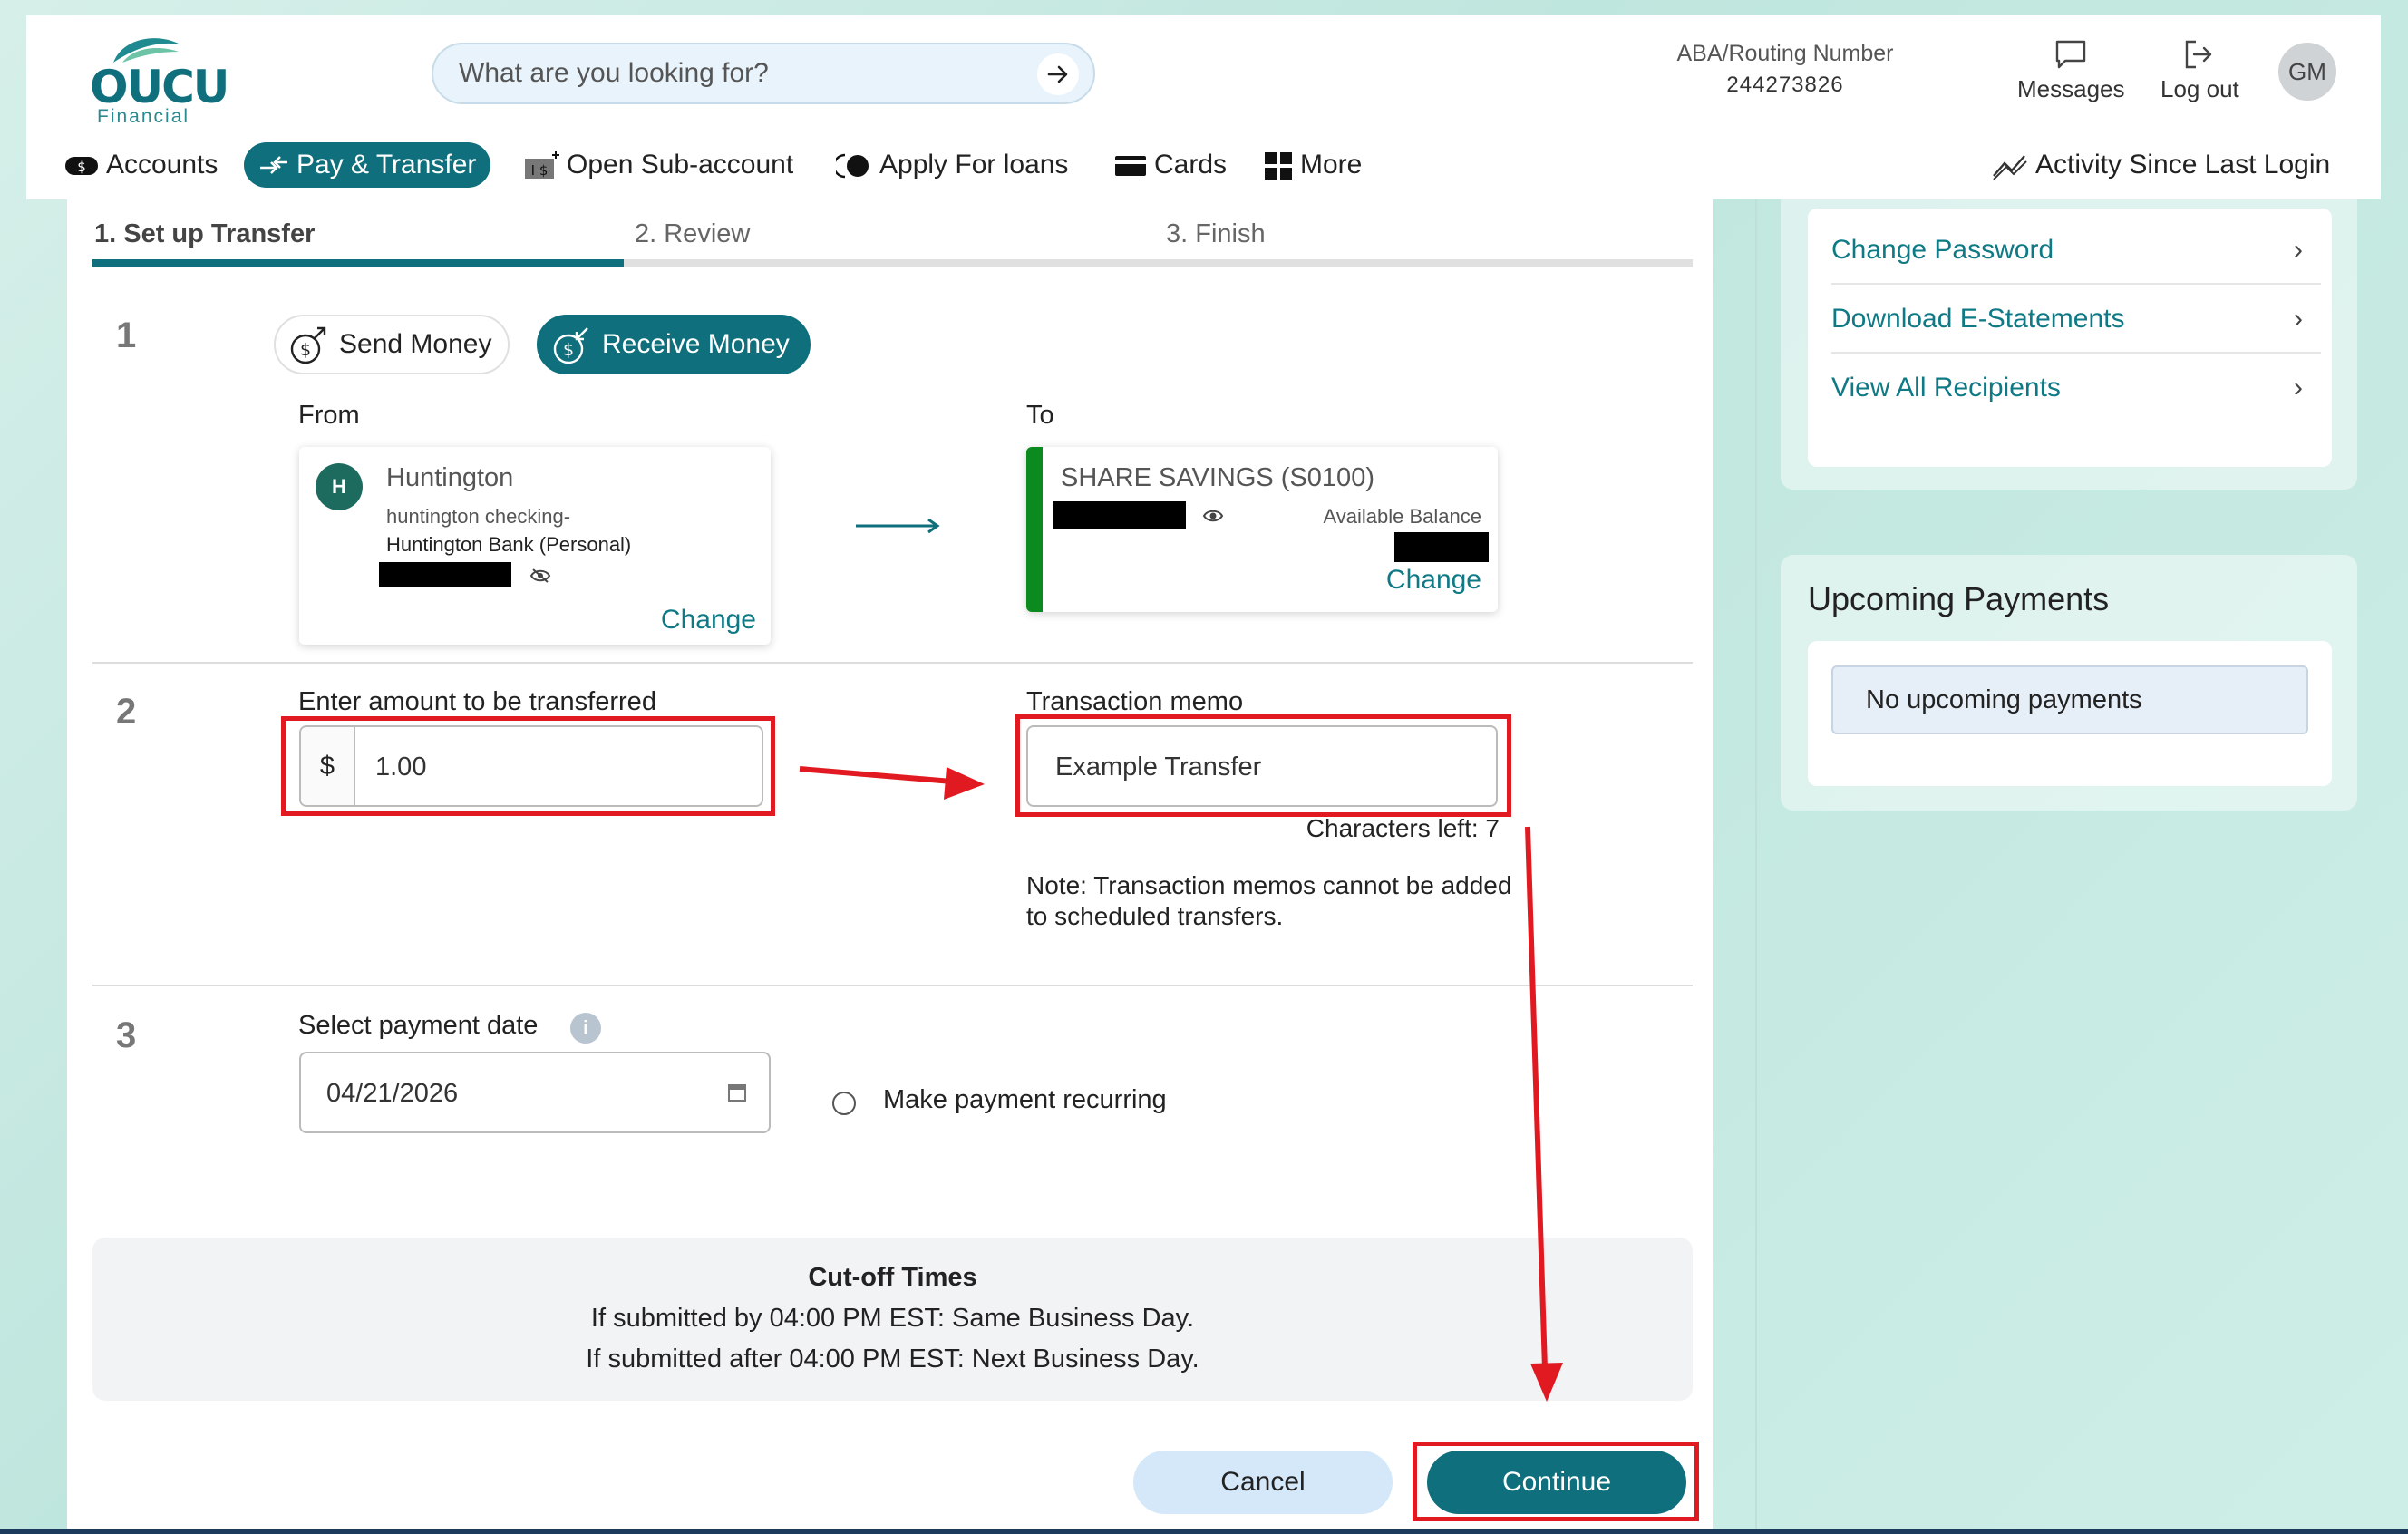 This screenshot has height=1534, width=2408. Describe the element at coordinates (876, 775) in the screenshot. I see `annotation-arrow-right` at that location.